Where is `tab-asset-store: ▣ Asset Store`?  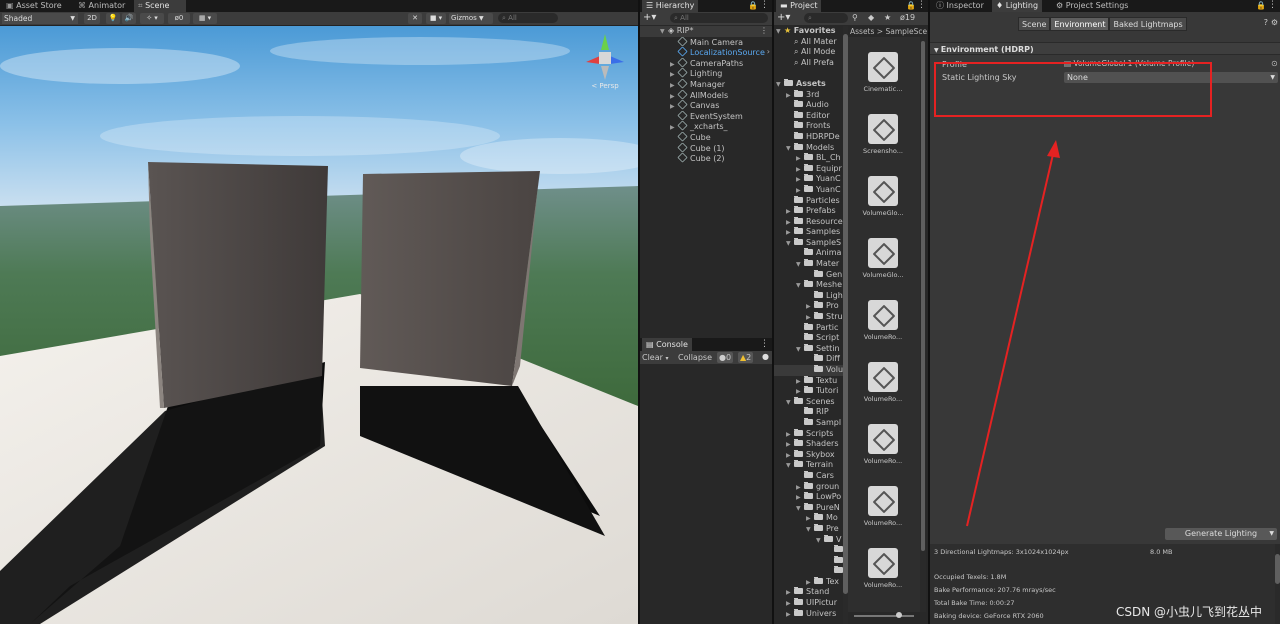 tab-asset-store: ▣ Asset Store is located at coordinates (34, 6).